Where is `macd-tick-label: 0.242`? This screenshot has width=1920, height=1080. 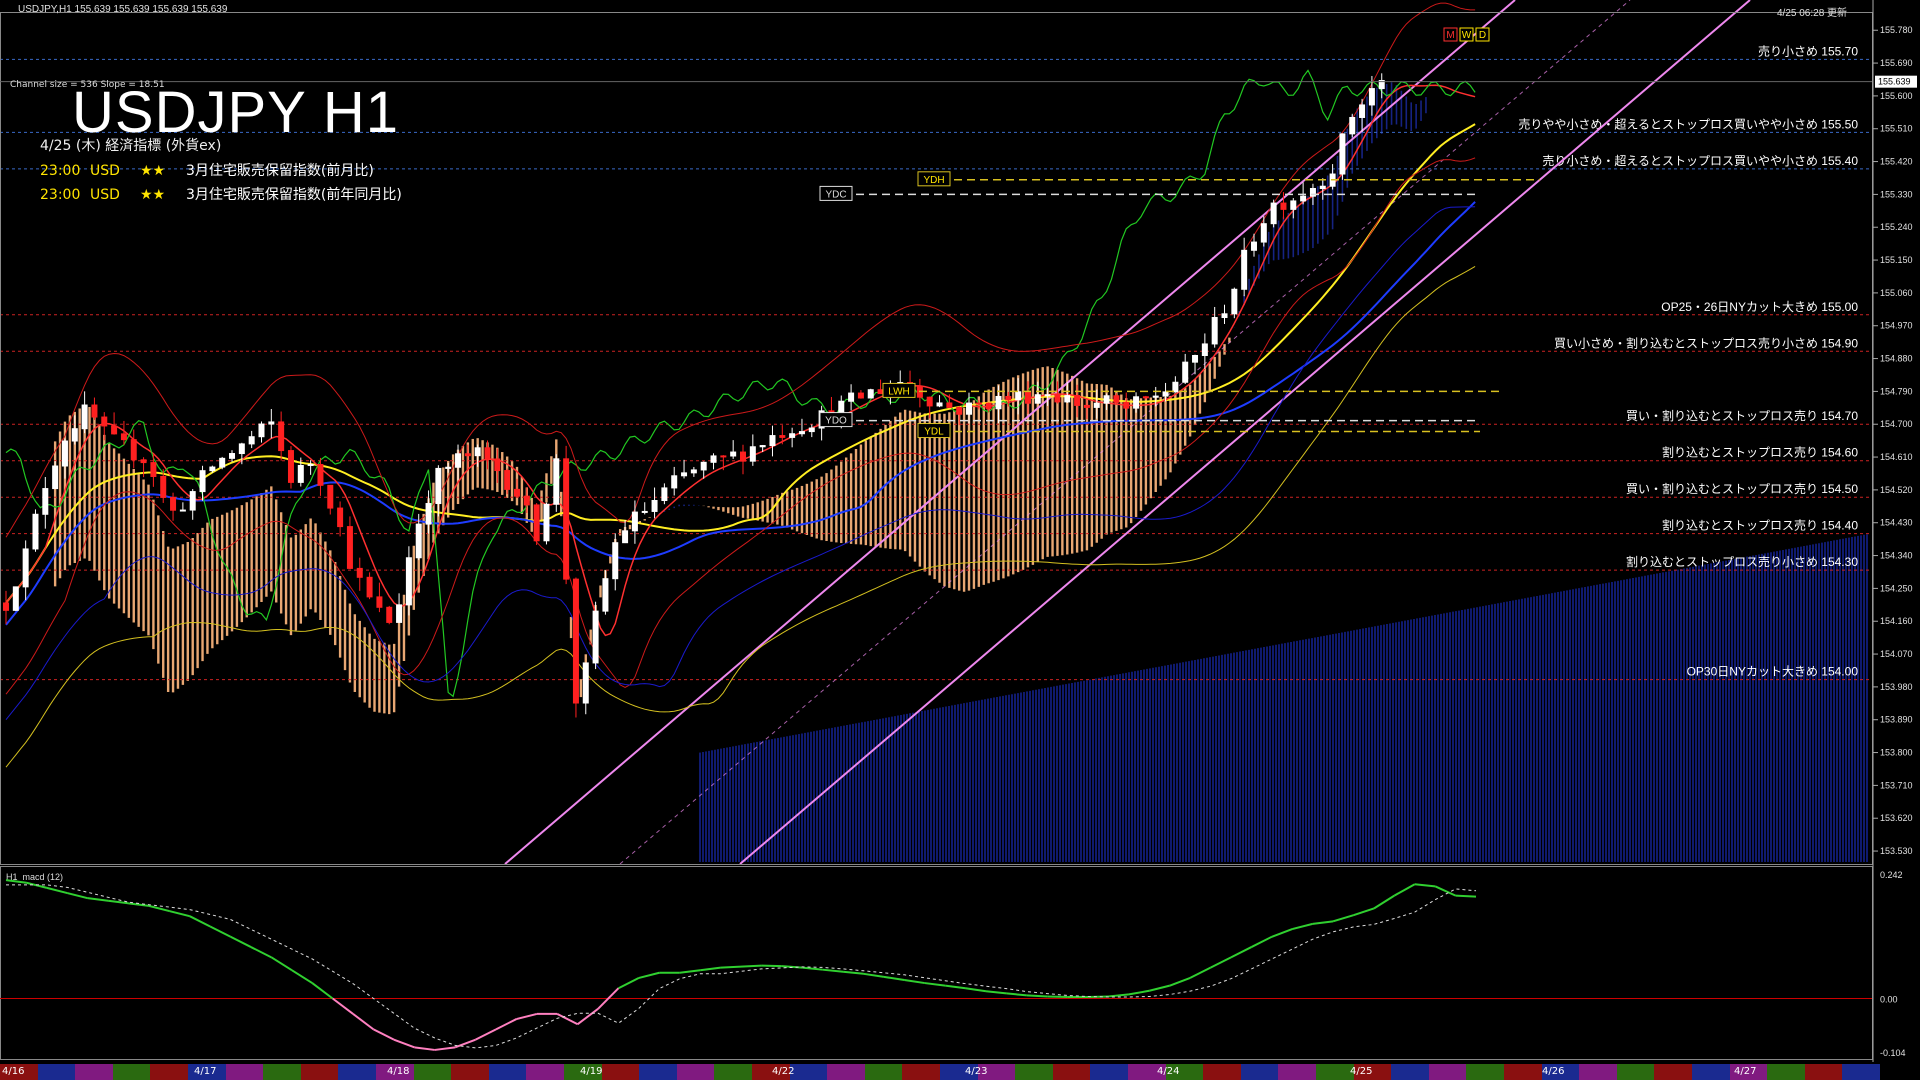 macd-tick-label: 0.242 is located at coordinates (1891, 875).